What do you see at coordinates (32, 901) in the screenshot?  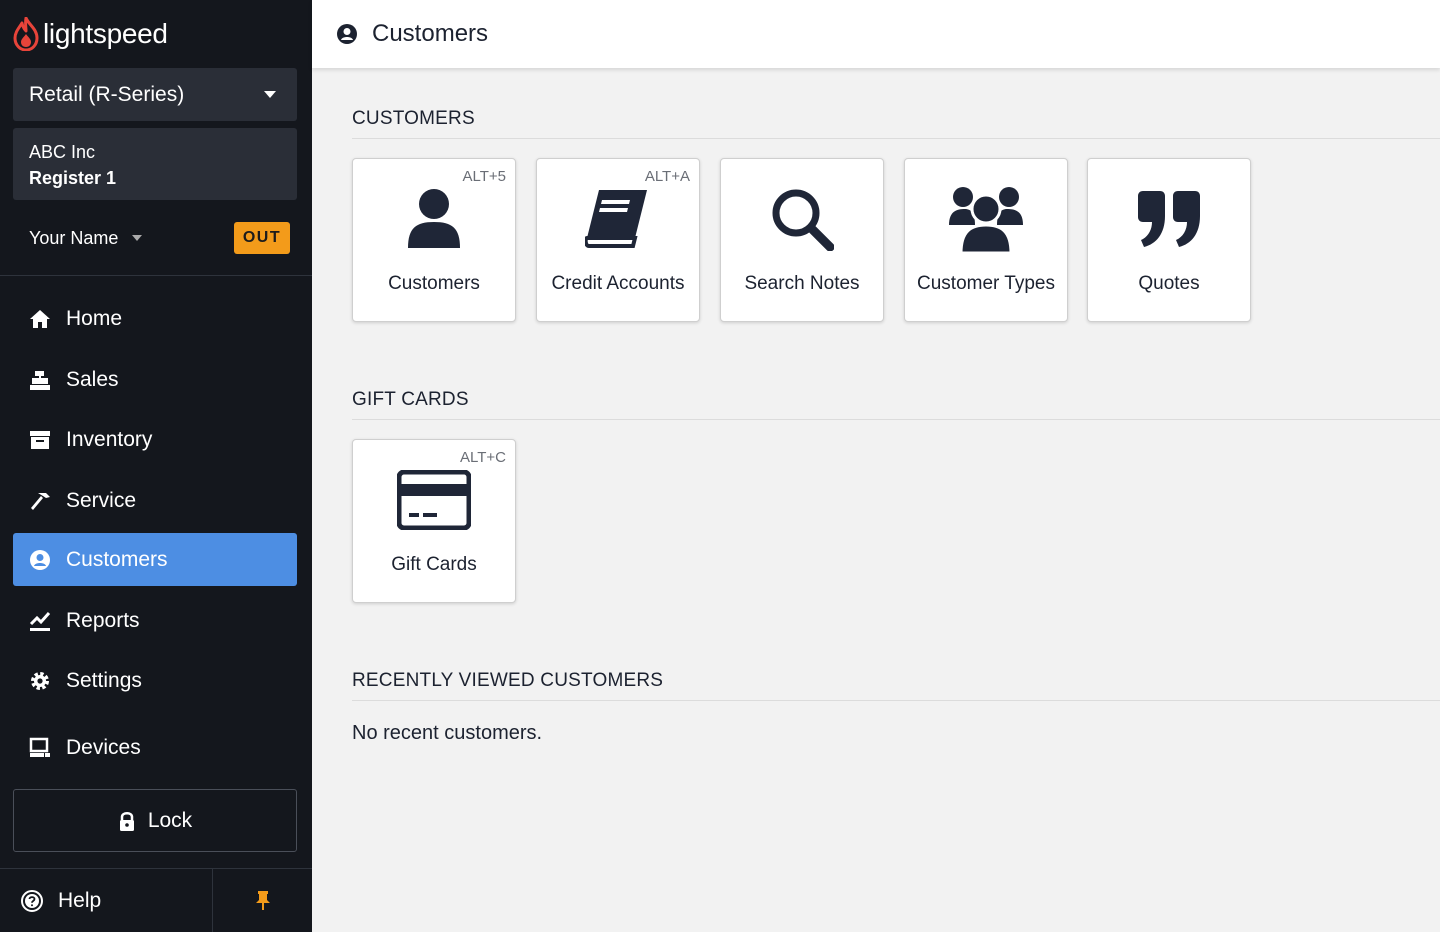 I see `help-icon` at bounding box center [32, 901].